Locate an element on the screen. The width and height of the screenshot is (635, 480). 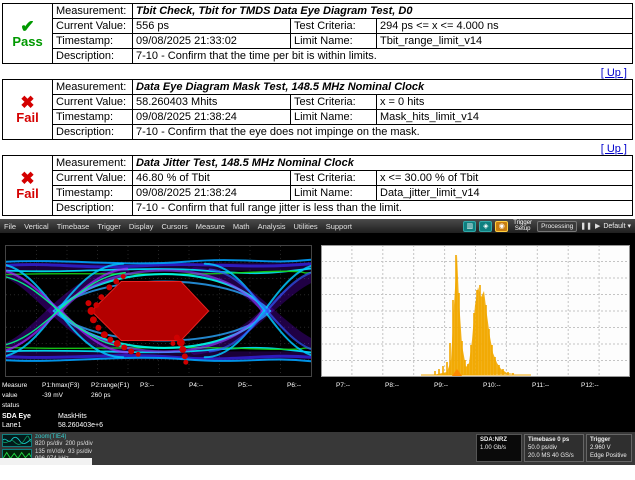
sda-title: SDA Eye is located at coordinates (16, 416).